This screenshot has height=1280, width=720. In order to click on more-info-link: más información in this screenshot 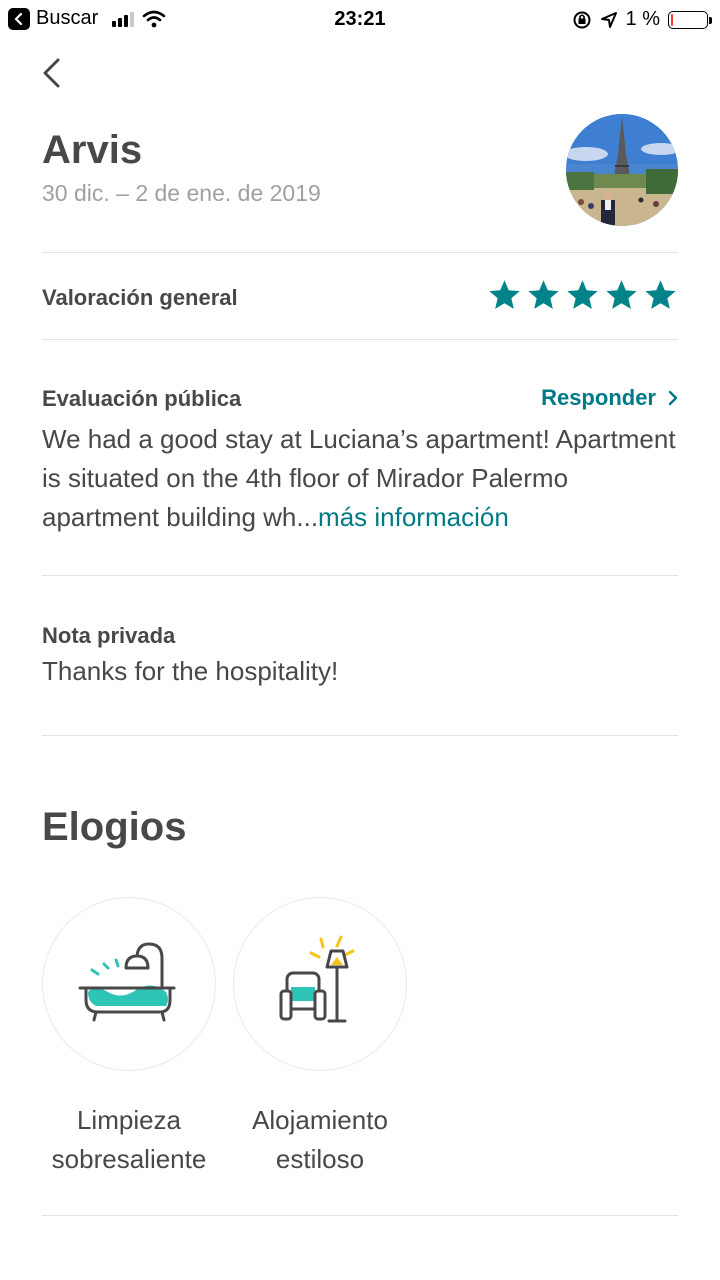, I will do `click(413, 517)`.